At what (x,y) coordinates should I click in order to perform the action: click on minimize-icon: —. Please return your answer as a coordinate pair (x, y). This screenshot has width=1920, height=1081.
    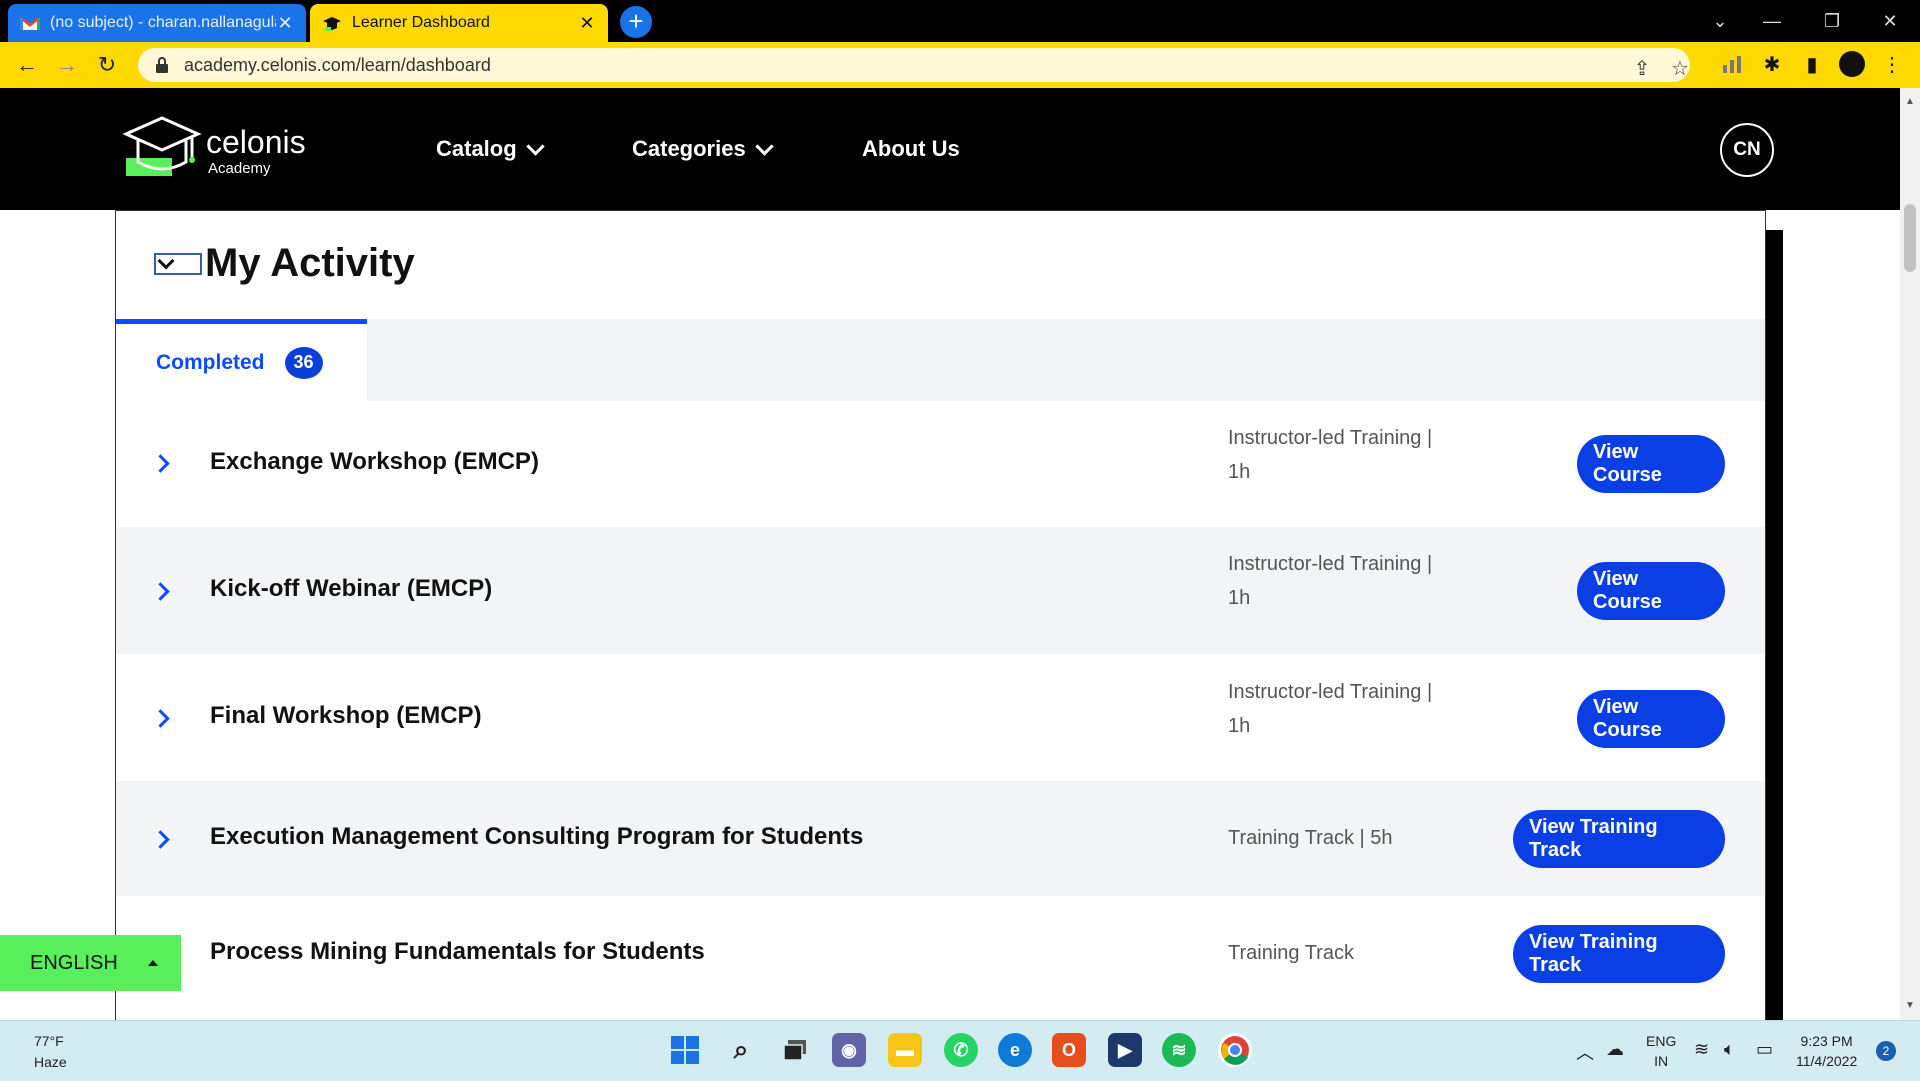
    Looking at the image, I should click on (1772, 21).